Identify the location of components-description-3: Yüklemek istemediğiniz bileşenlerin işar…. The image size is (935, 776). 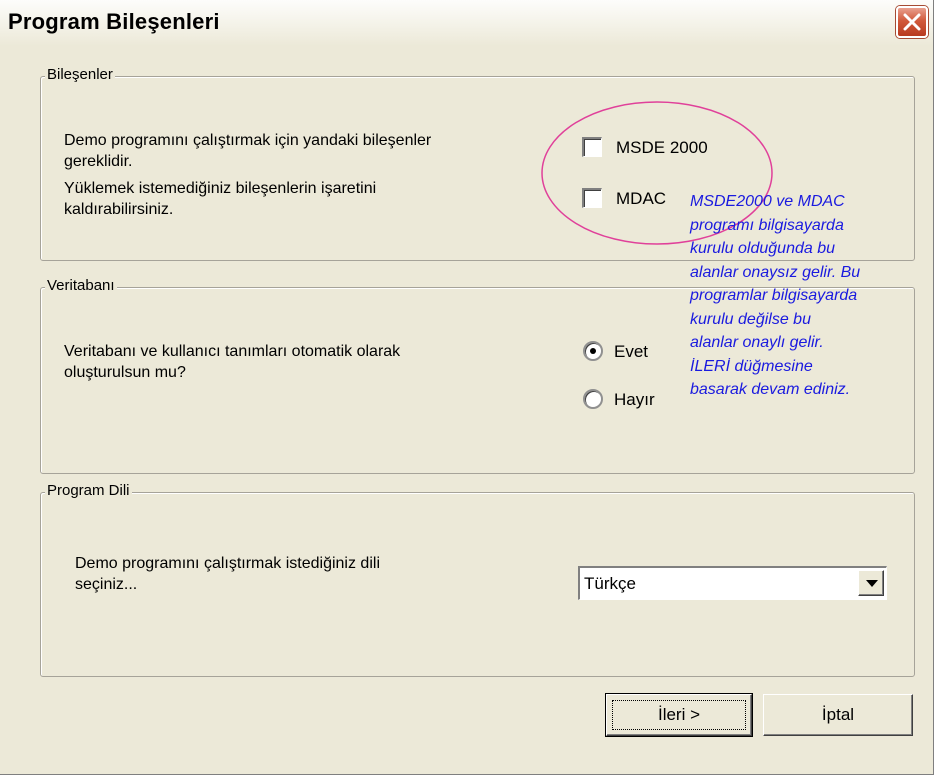
(220, 188).